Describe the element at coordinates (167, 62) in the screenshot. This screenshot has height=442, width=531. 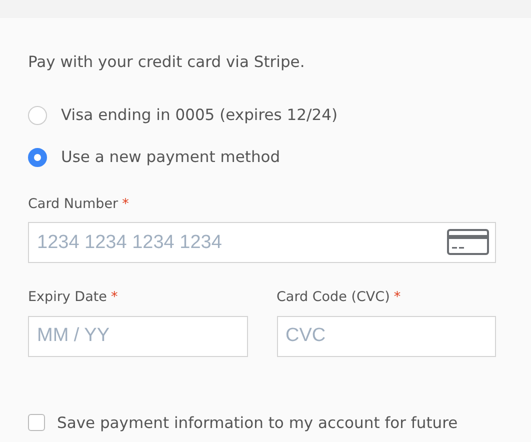
I see `intro-text: Pay with your credit card via Stripe.` at that location.